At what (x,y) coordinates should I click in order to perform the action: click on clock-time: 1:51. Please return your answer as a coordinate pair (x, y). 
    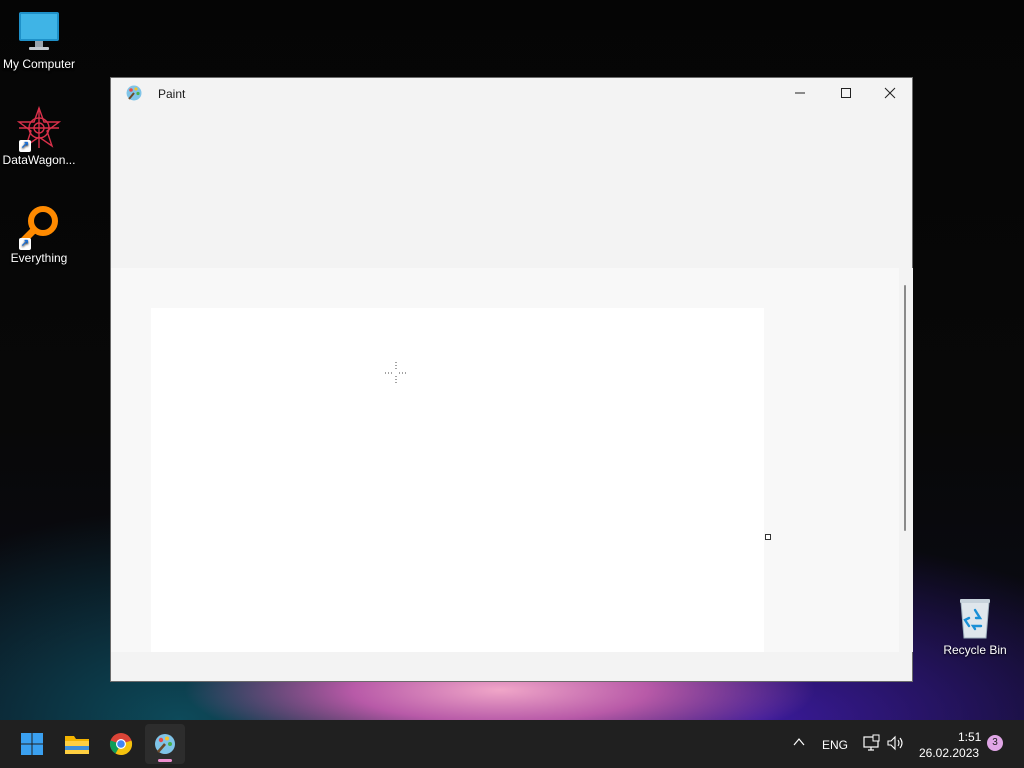
    Looking at the image, I should click on (969, 737).